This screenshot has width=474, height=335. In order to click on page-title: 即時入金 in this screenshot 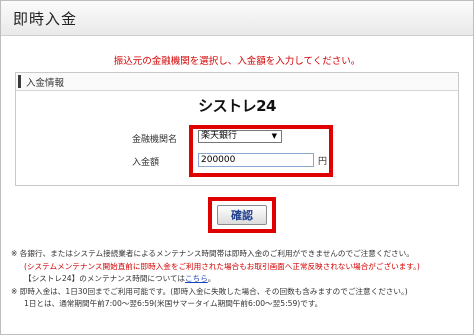, I will do `click(45, 19)`.